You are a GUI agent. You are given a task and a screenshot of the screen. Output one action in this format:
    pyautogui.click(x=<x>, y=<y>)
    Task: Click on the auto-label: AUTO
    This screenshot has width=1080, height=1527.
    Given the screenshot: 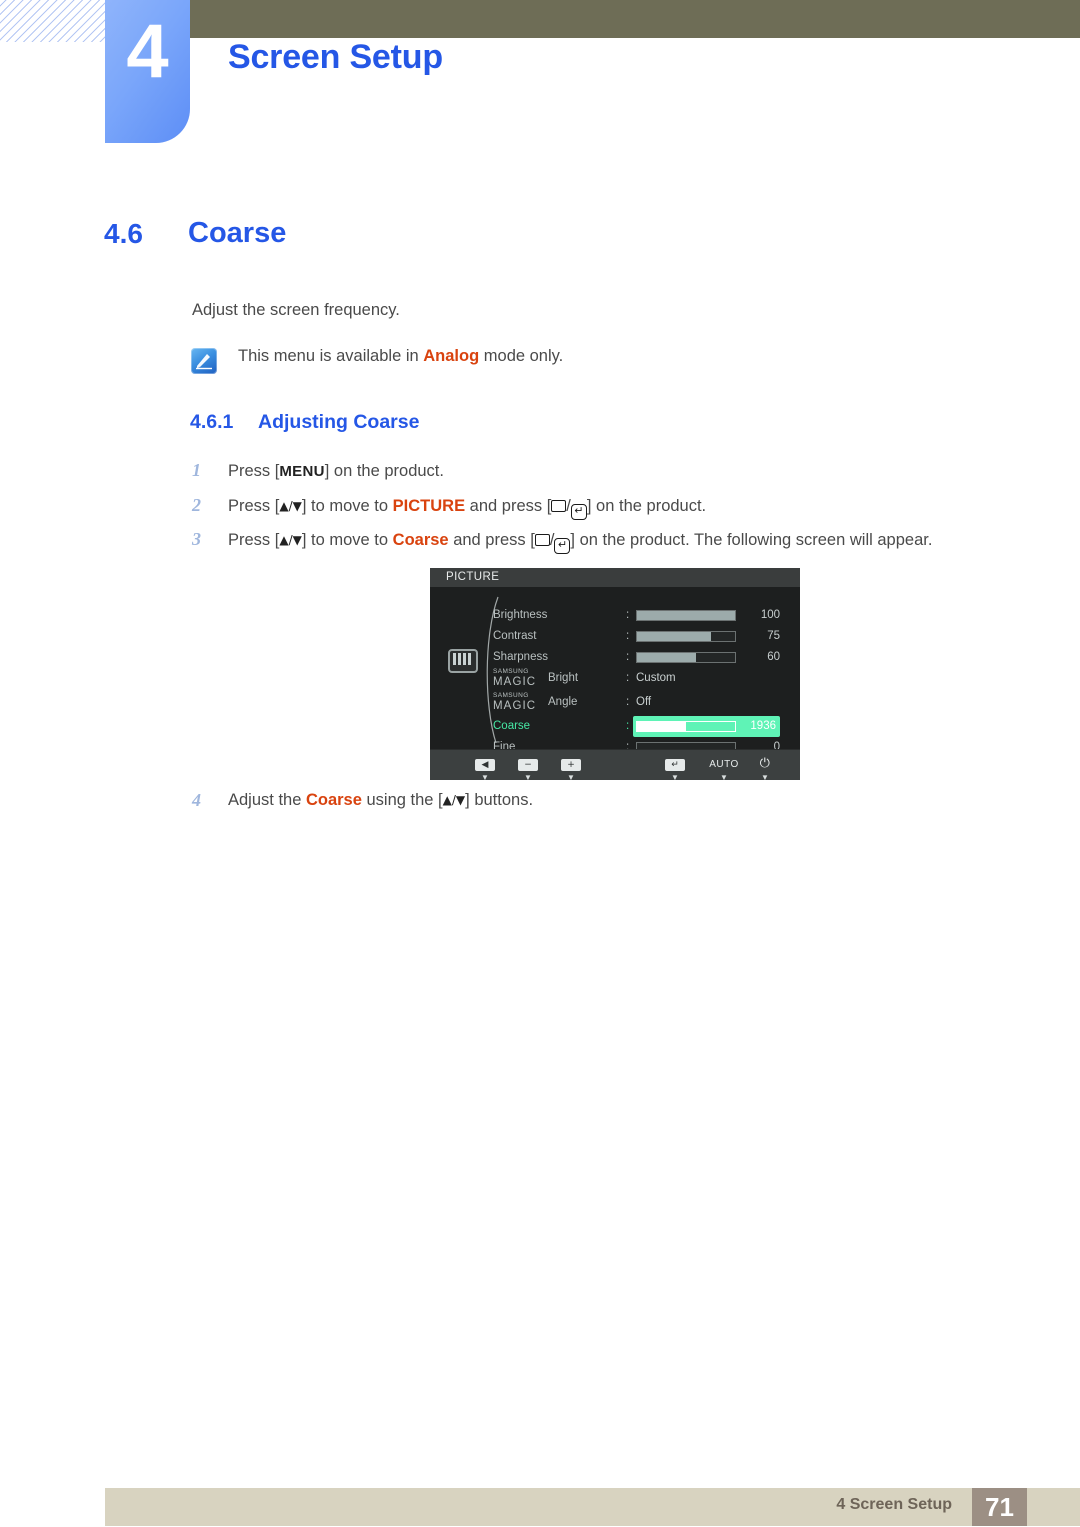 What is the action you would take?
    pyautogui.click(x=724, y=764)
    